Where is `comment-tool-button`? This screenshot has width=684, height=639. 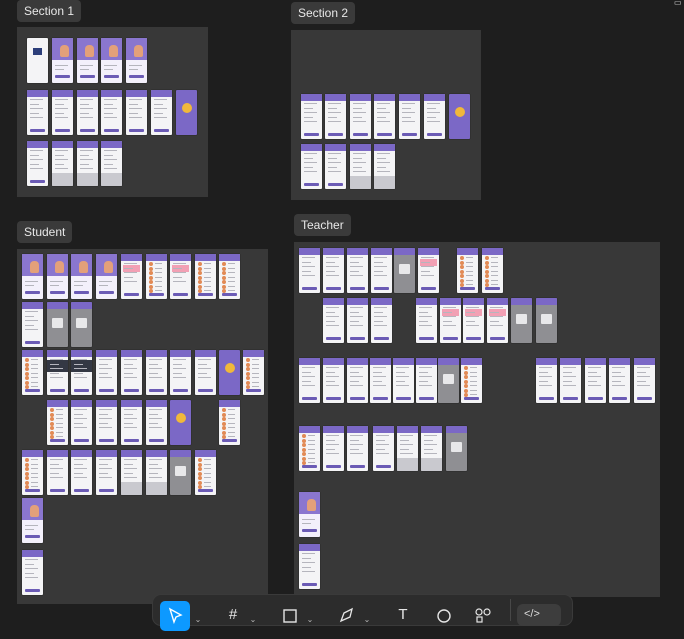
comment-tool-button is located at coordinates (444, 615).